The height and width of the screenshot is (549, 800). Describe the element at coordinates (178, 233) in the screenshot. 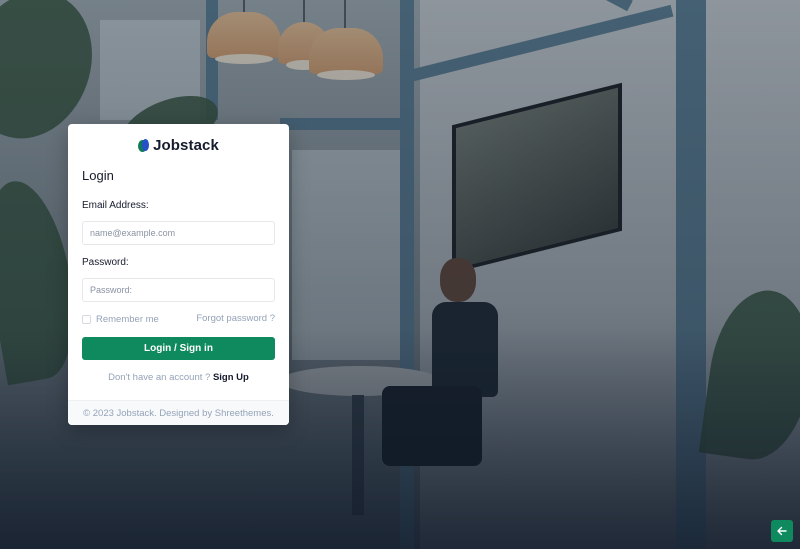

I see `email-field` at that location.